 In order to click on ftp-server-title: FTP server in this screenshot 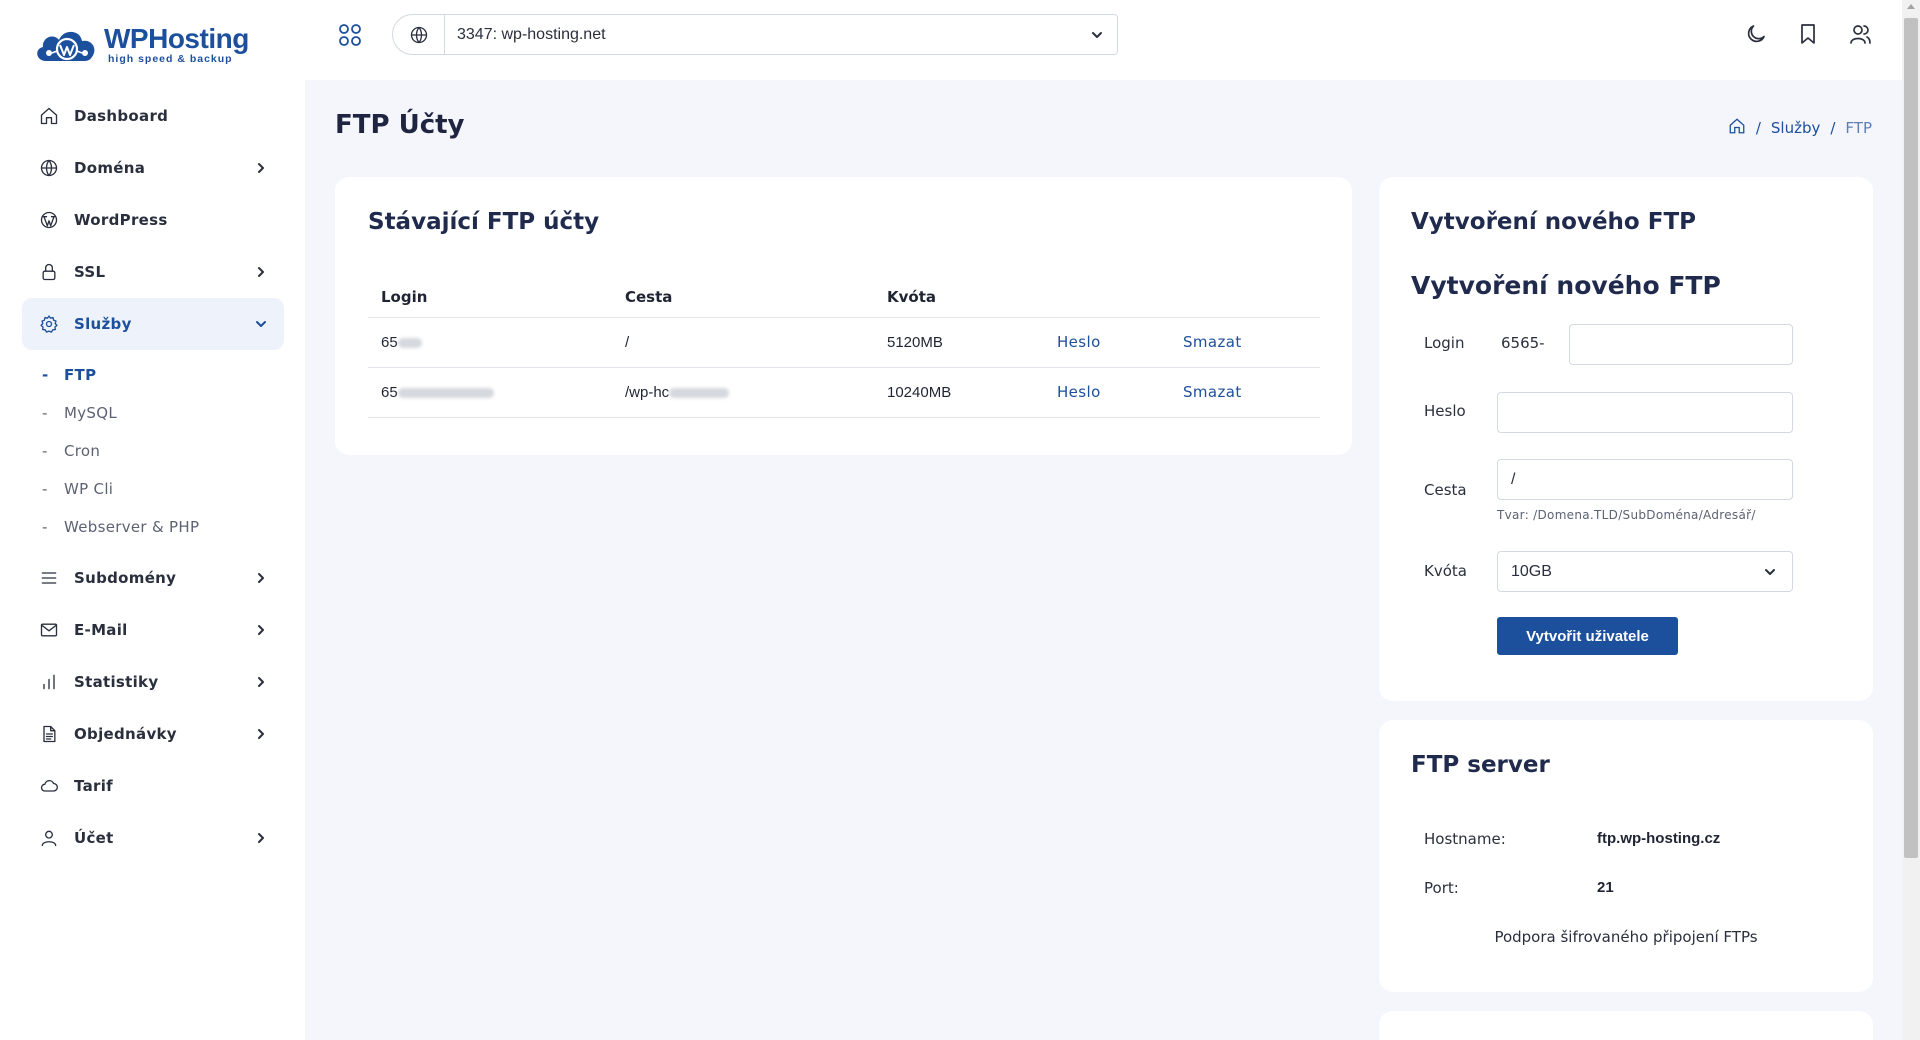, I will do `click(1480, 765)`.